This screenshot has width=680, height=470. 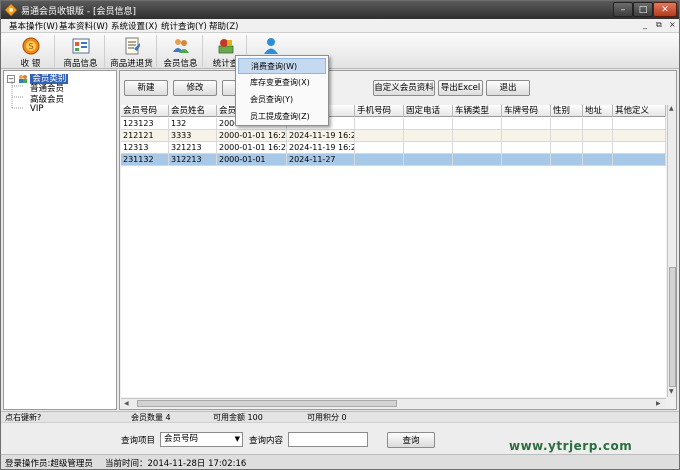 I want to click on cell-vehicle-type, so click(x=477, y=136).